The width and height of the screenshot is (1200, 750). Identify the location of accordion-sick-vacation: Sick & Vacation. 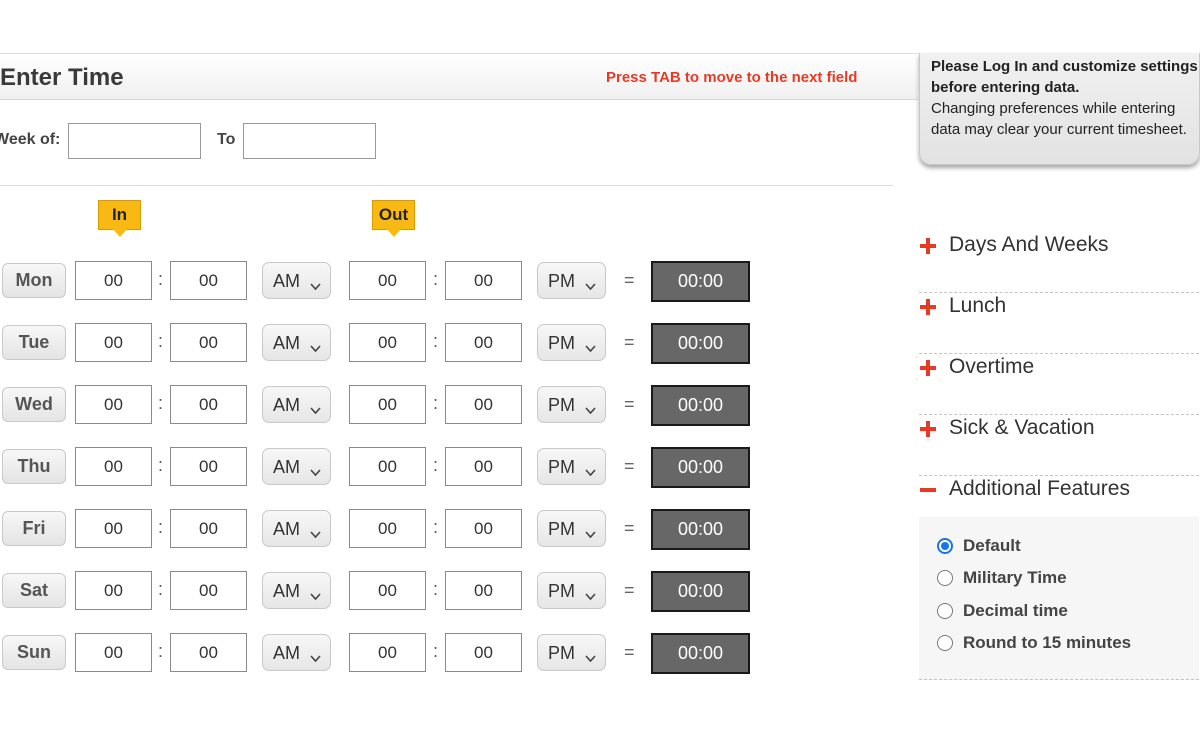
(1059, 446).